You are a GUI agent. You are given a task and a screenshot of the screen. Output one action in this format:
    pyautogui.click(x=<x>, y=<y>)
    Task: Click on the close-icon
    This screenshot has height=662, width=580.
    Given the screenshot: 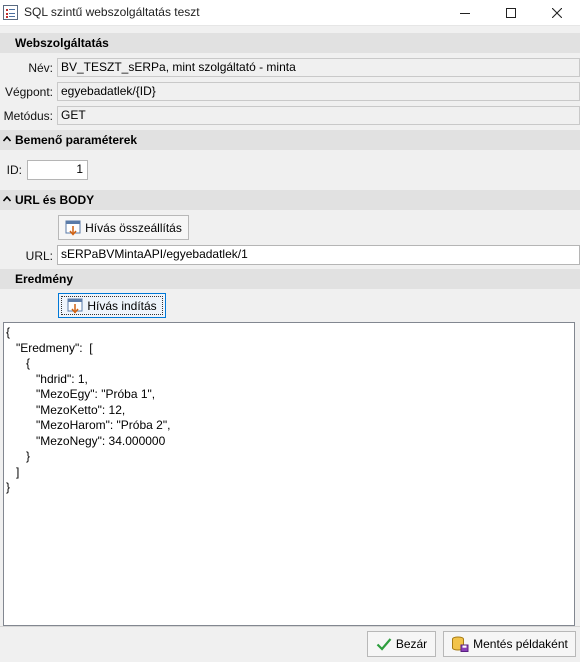 What is the action you would take?
    pyautogui.click(x=557, y=13)
    